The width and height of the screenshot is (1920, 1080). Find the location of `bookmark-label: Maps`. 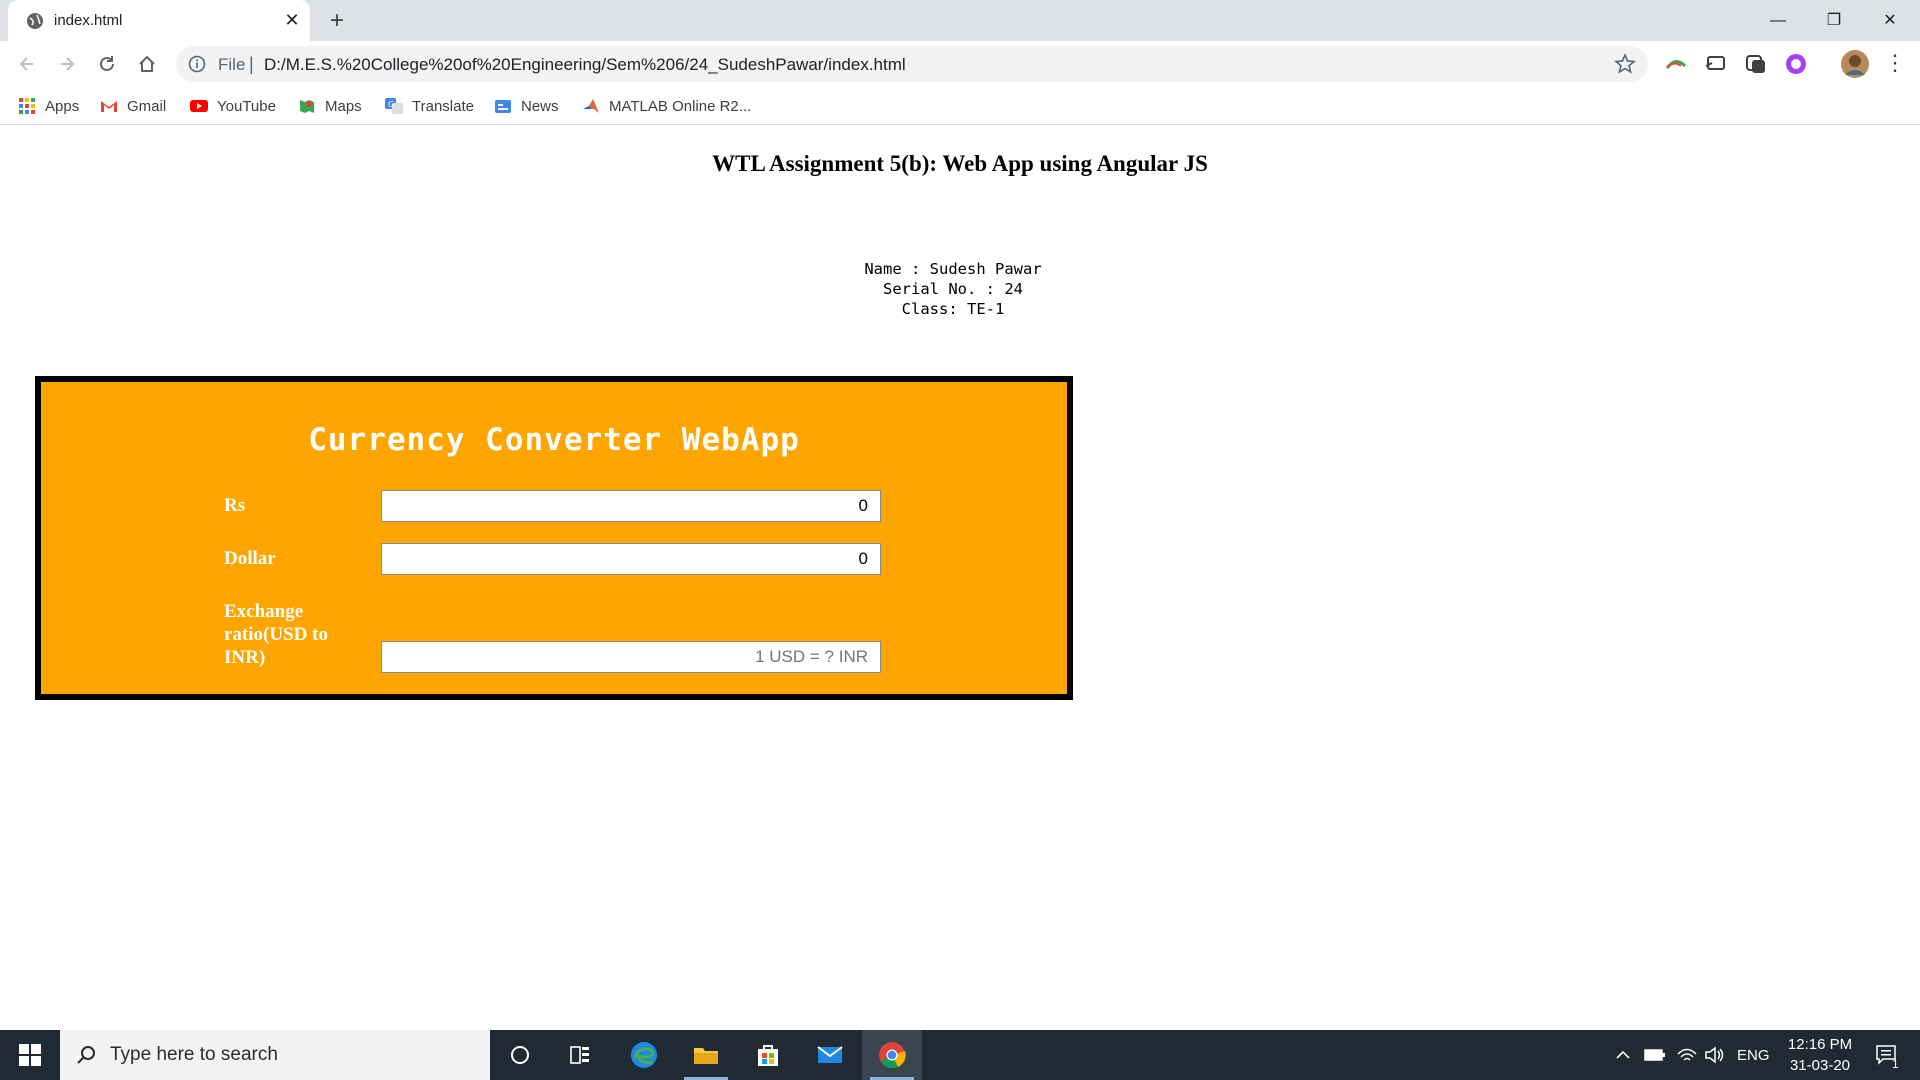

bookmark-label: Maps is located at coordinates (343, 106).